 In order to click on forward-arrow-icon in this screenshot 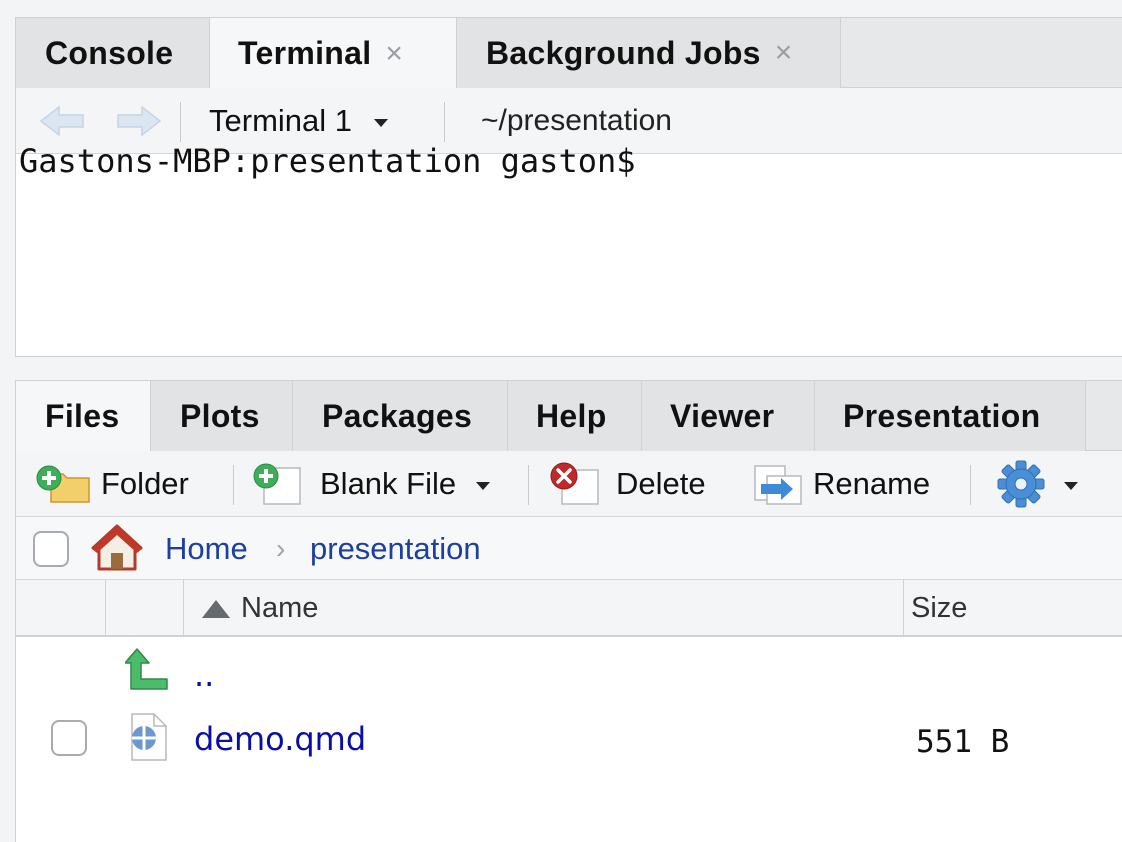, I will do `click(139, 121)`.